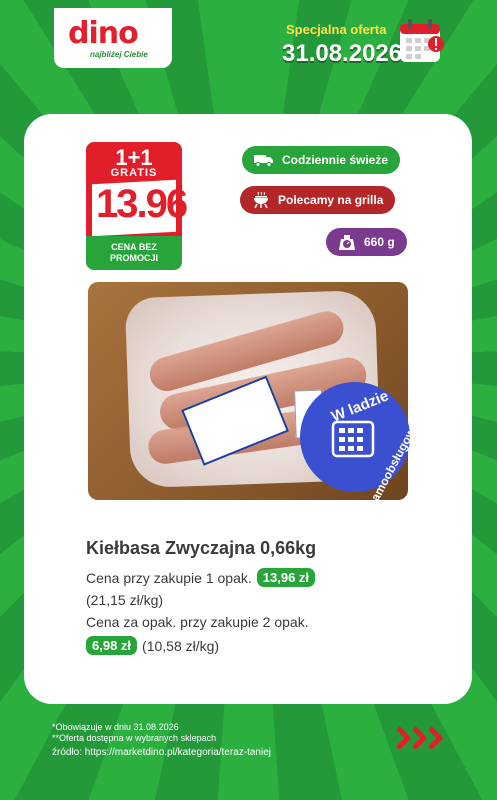 This screenshot has width=497, height=800. Describe the element at coordinates (263, 161) in the screenshot. I see `truck-icon` at that location.